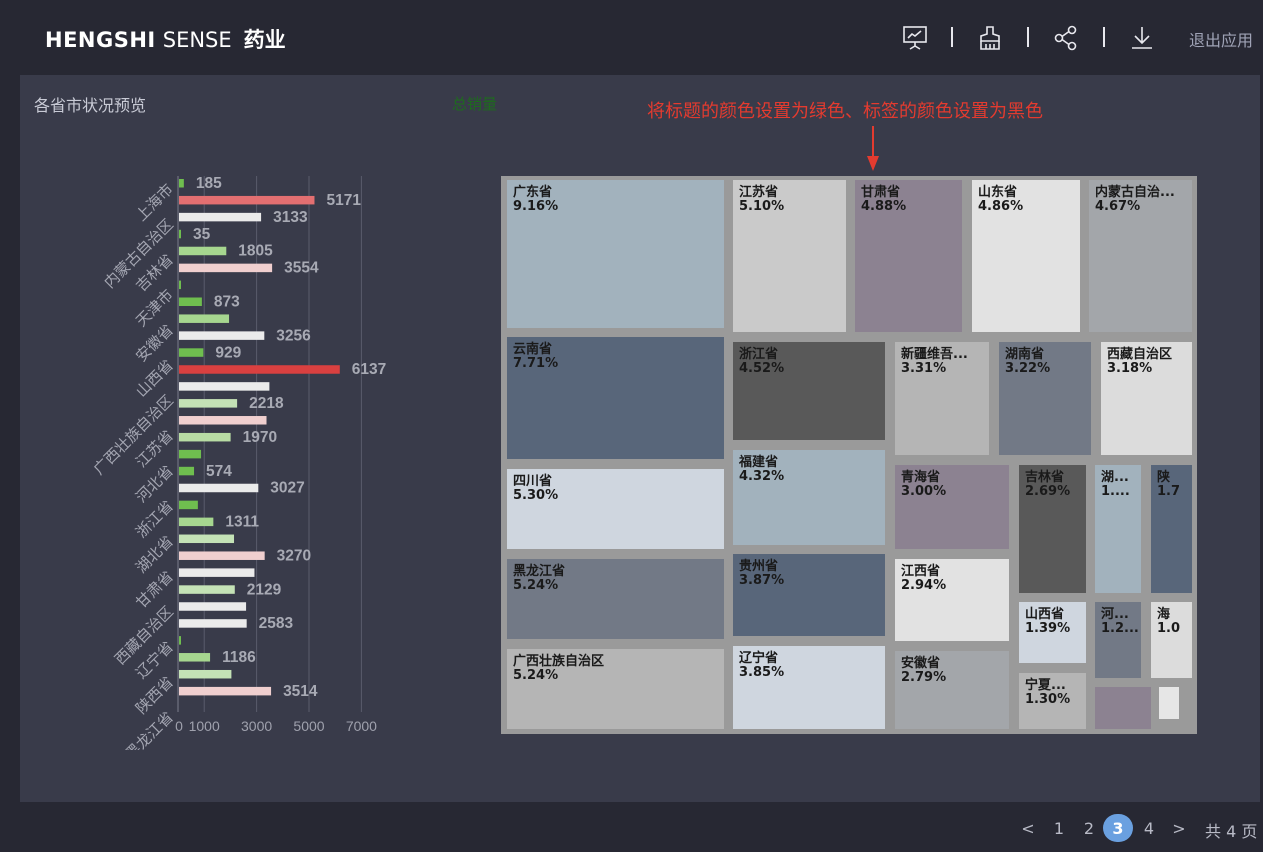  I want to click on treemap-tile: 山东省 4.86%, so click(1026, 256).